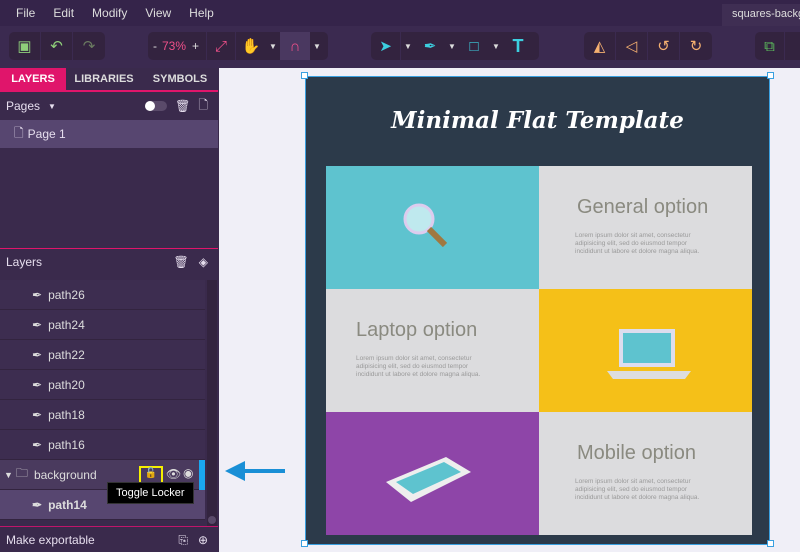  I want to click on scrollbar, so click(212, 403).